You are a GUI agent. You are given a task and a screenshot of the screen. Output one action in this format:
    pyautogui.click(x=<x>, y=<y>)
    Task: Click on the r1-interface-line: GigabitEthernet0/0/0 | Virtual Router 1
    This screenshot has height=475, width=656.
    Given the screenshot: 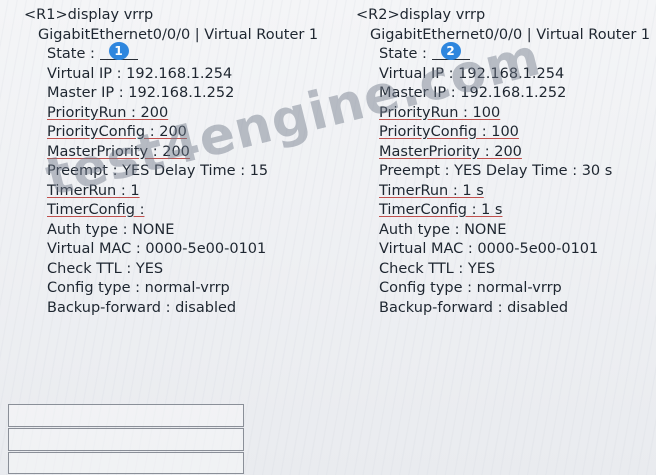 What is the action you would take?
    pyautogui.click(x=178, y=34)
    